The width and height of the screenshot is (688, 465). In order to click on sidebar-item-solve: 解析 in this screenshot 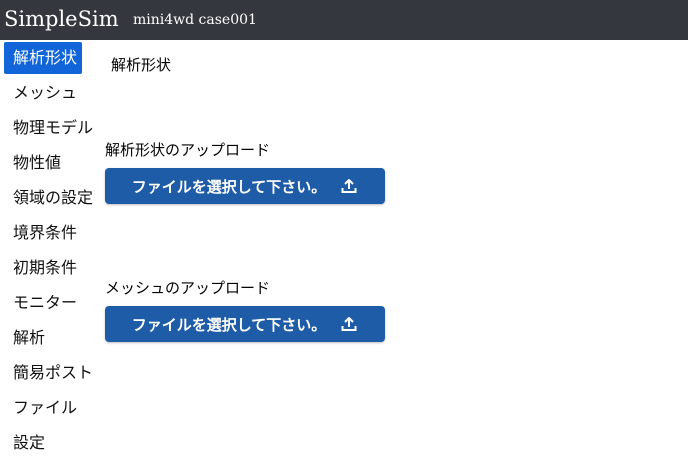, I will do `click(27, 338)`.